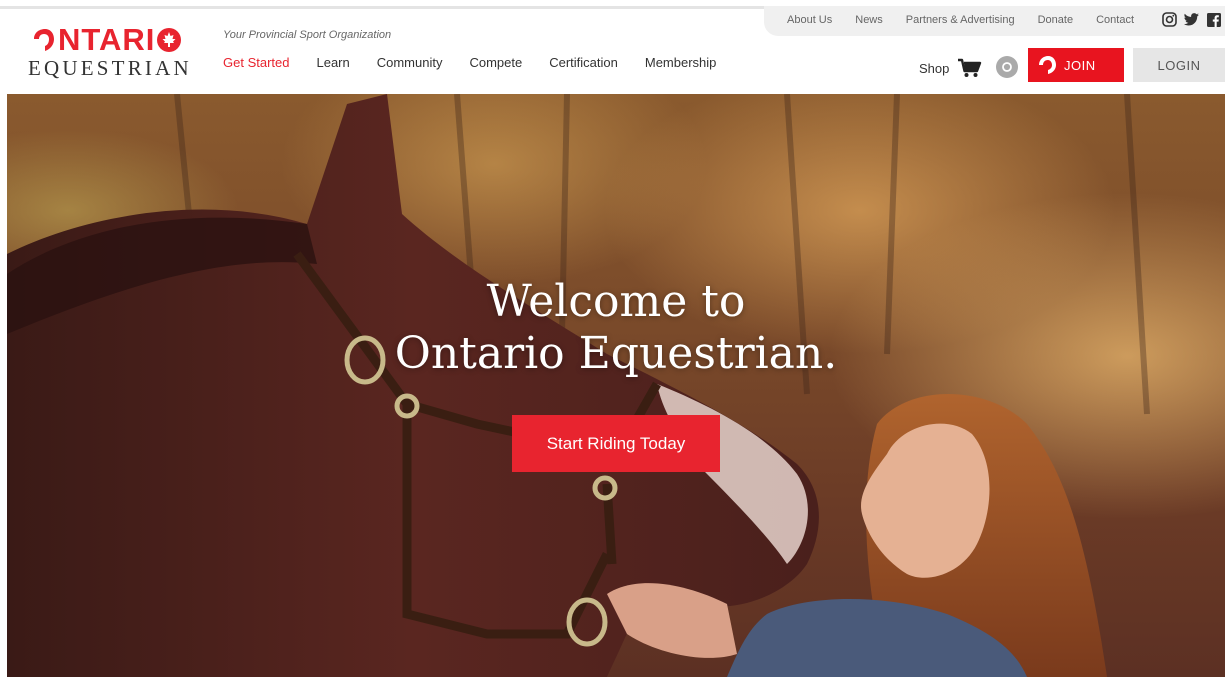 The height and width of the screenshot is (677, 1225). What do you see at coordinates (681, 63) in the screenshot?
I see `nav-membership: Membership` at bounding box center [681, 63].